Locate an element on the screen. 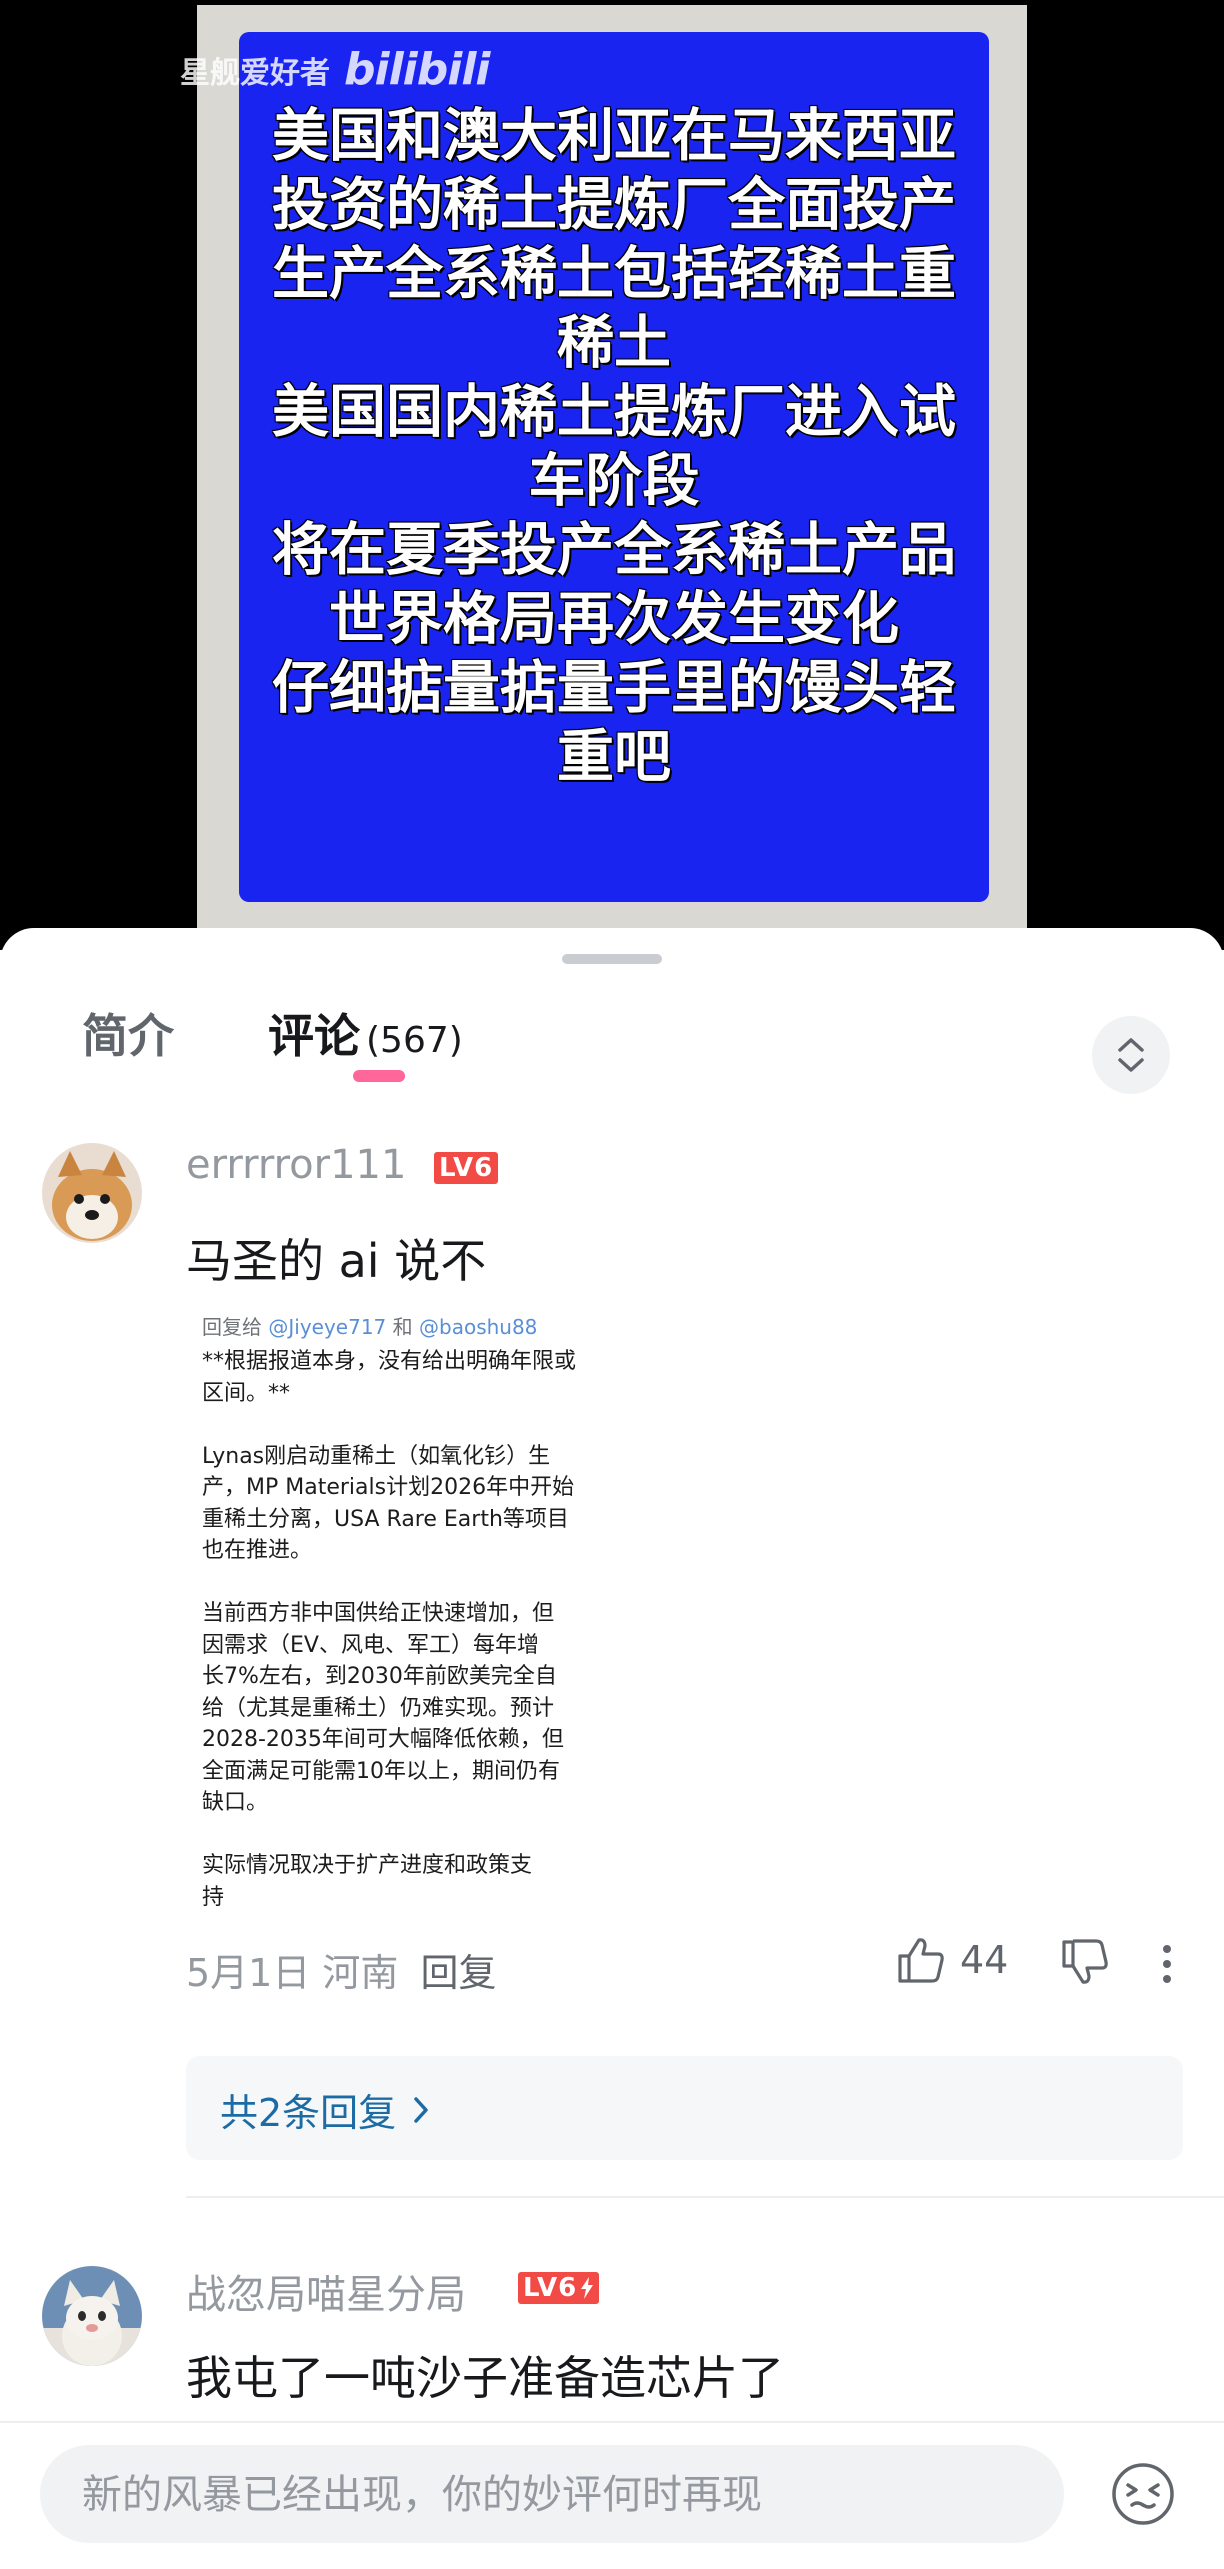  comment-username: errrrror111 is located at coordinates (296, 1165).